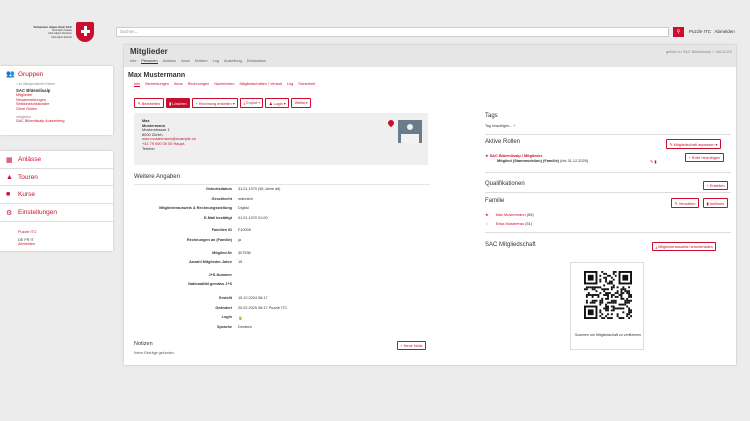  I want to click on tab-abos: Abos, so click(185, 61).